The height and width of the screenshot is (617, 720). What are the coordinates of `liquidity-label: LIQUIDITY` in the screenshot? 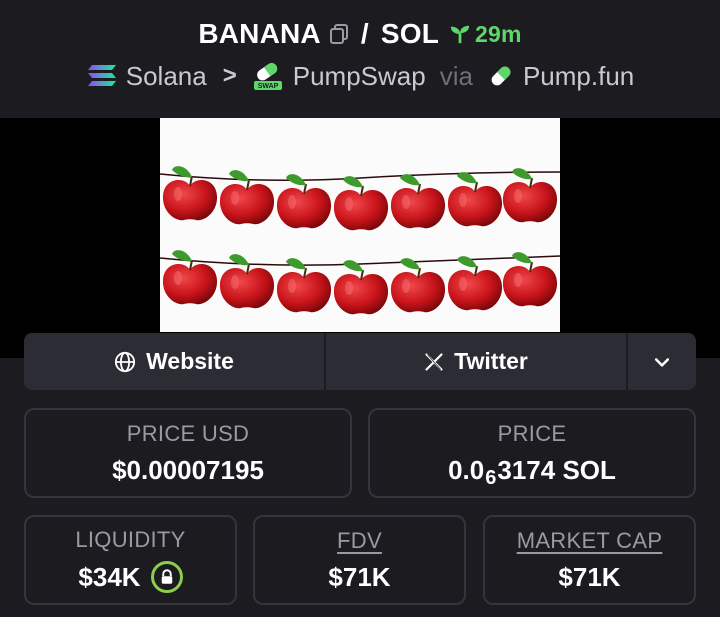 It's located at (130, 539).